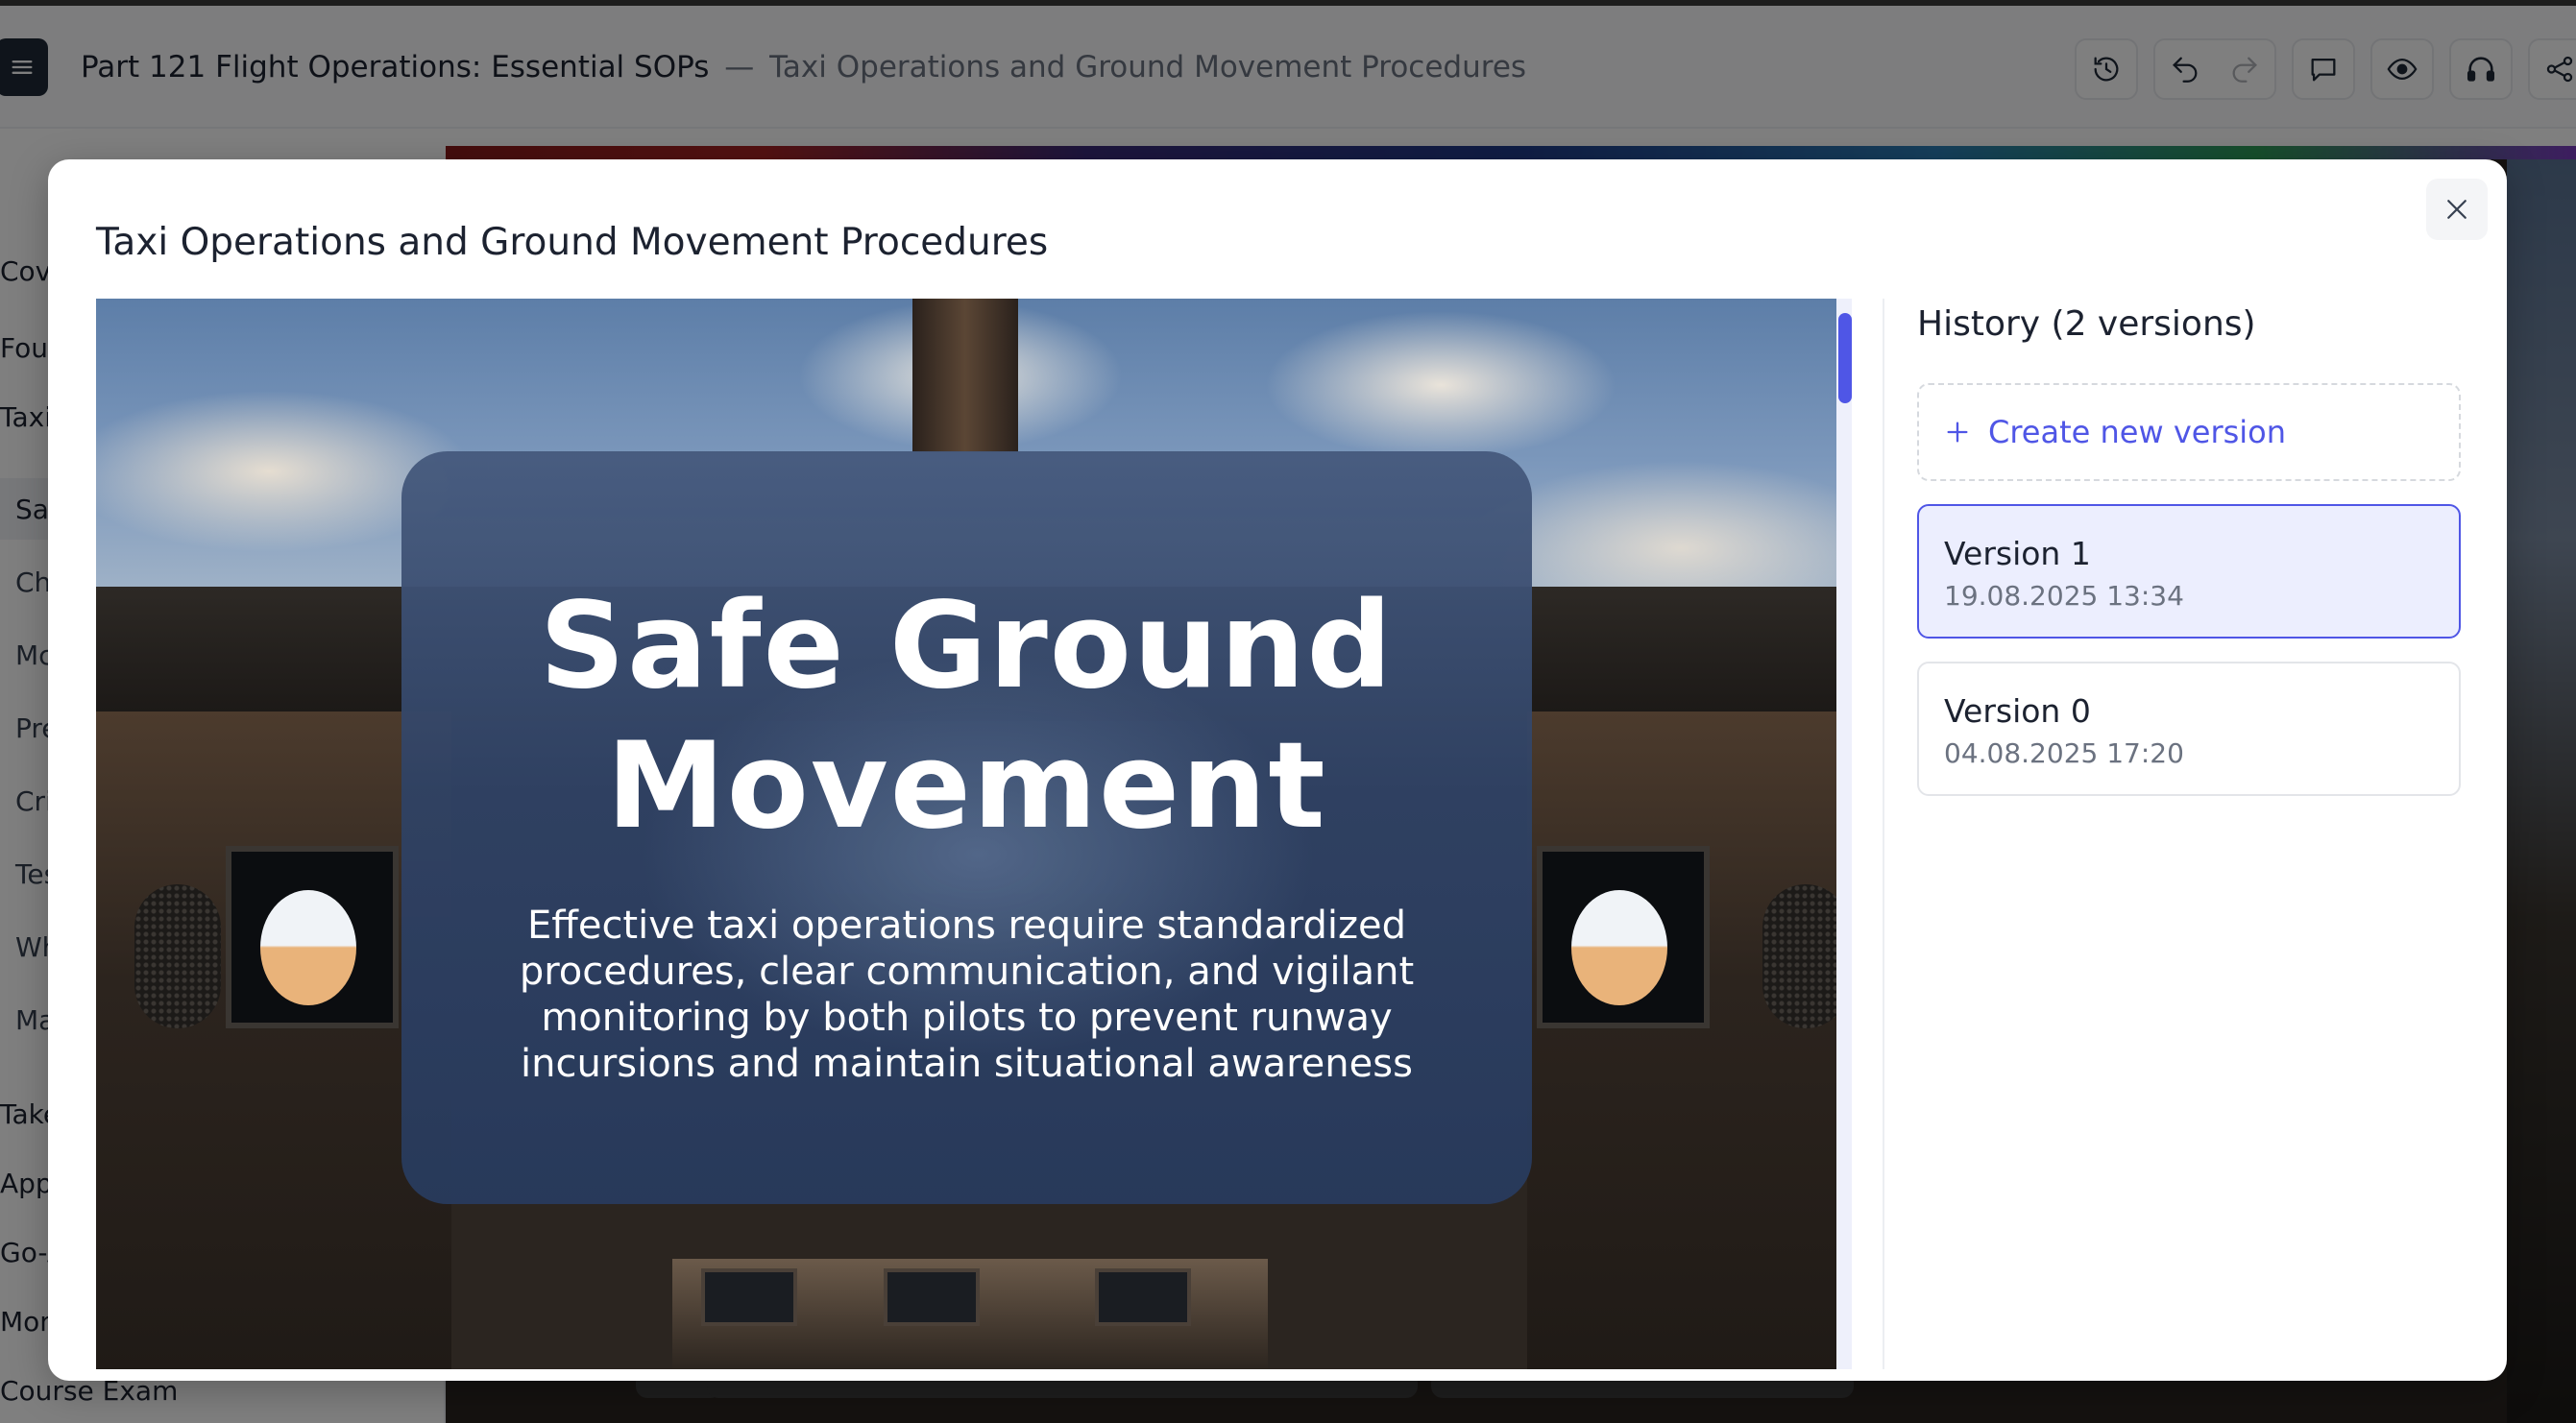  What do you see at coordinates (273, 1040) in the screenshot?
I see `cockpit-panel-left` at bounding box center [273, 1040].